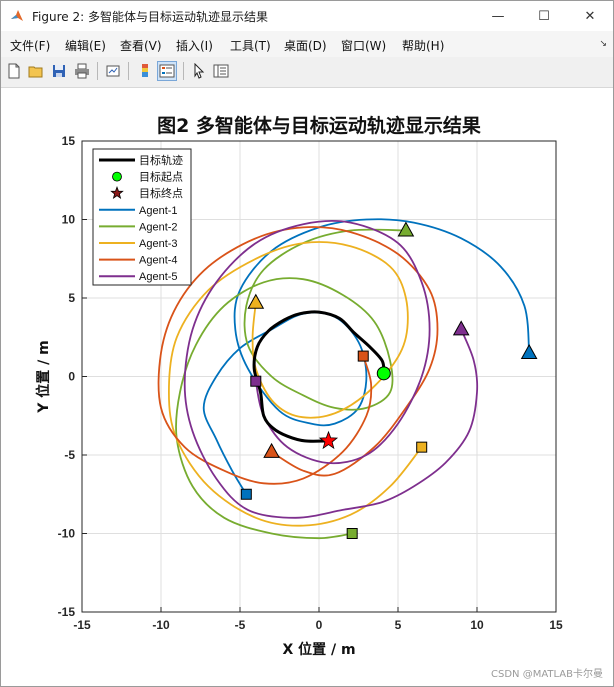 The height and width of the screenshot is (687, 614). I want to click on chart-title: 图2 多智能体与目标运动轨迹显示结果, so click(319, 125).